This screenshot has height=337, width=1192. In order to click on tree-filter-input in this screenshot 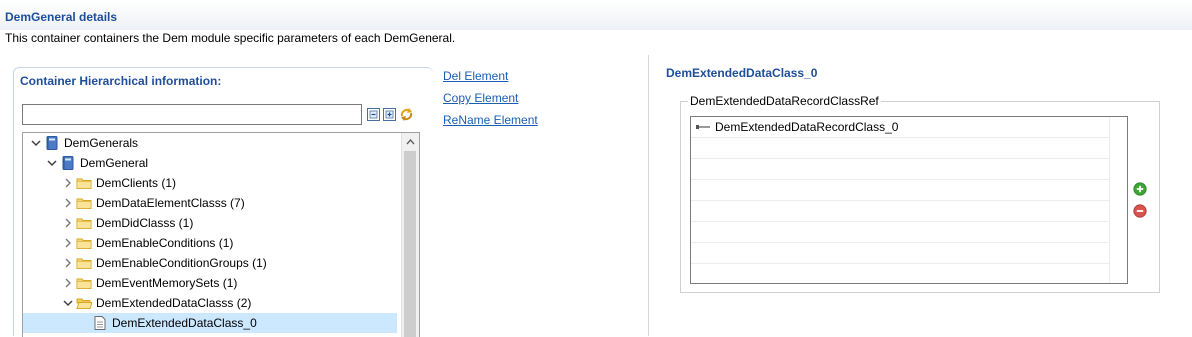, I will do `click(192, 114)`.